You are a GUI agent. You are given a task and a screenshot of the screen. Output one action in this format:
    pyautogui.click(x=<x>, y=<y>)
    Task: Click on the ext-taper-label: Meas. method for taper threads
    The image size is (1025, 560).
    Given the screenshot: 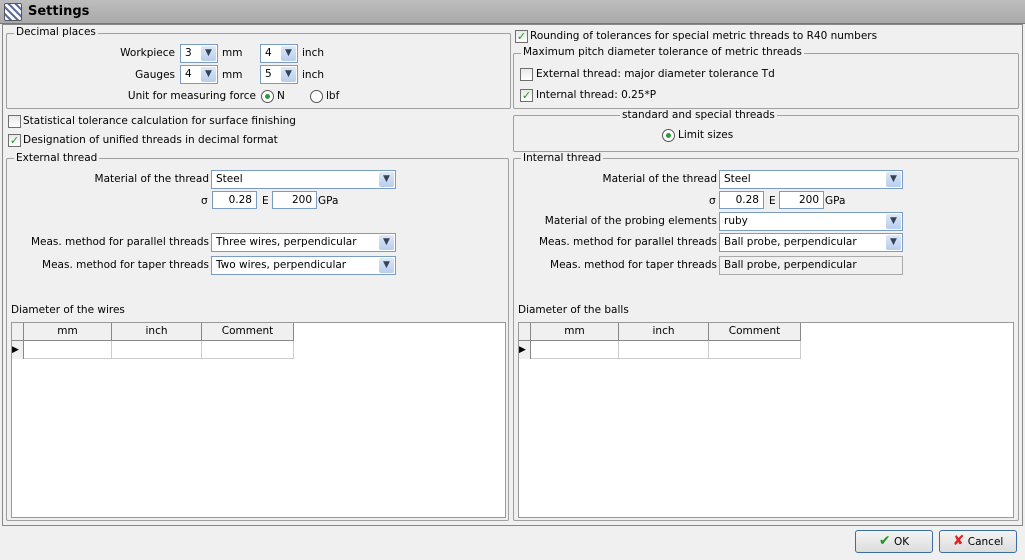 What is the action you would take?
    pyautogui.click(x=125, y=265)
    